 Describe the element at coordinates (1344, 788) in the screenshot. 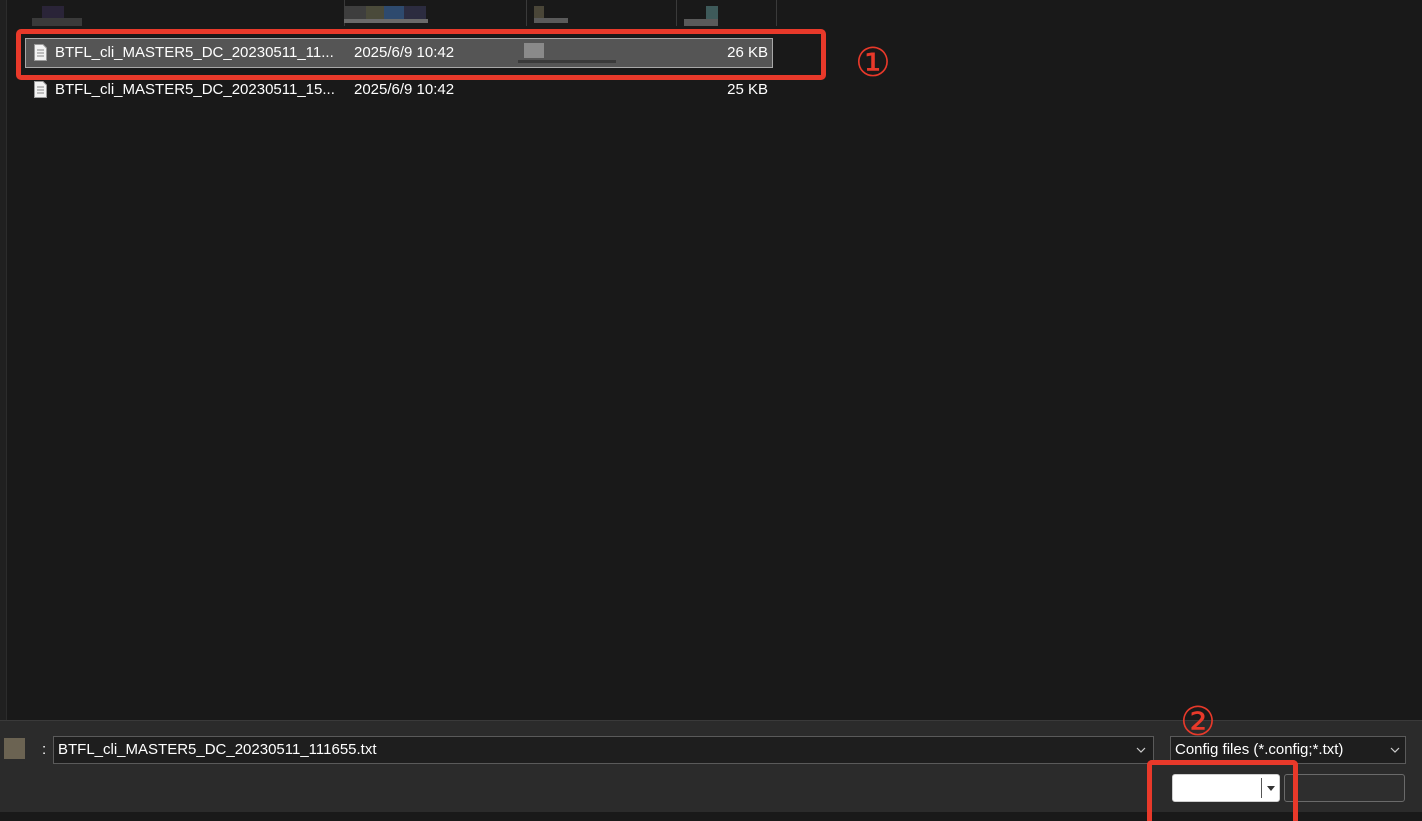

I see `cancel-button` at that location.